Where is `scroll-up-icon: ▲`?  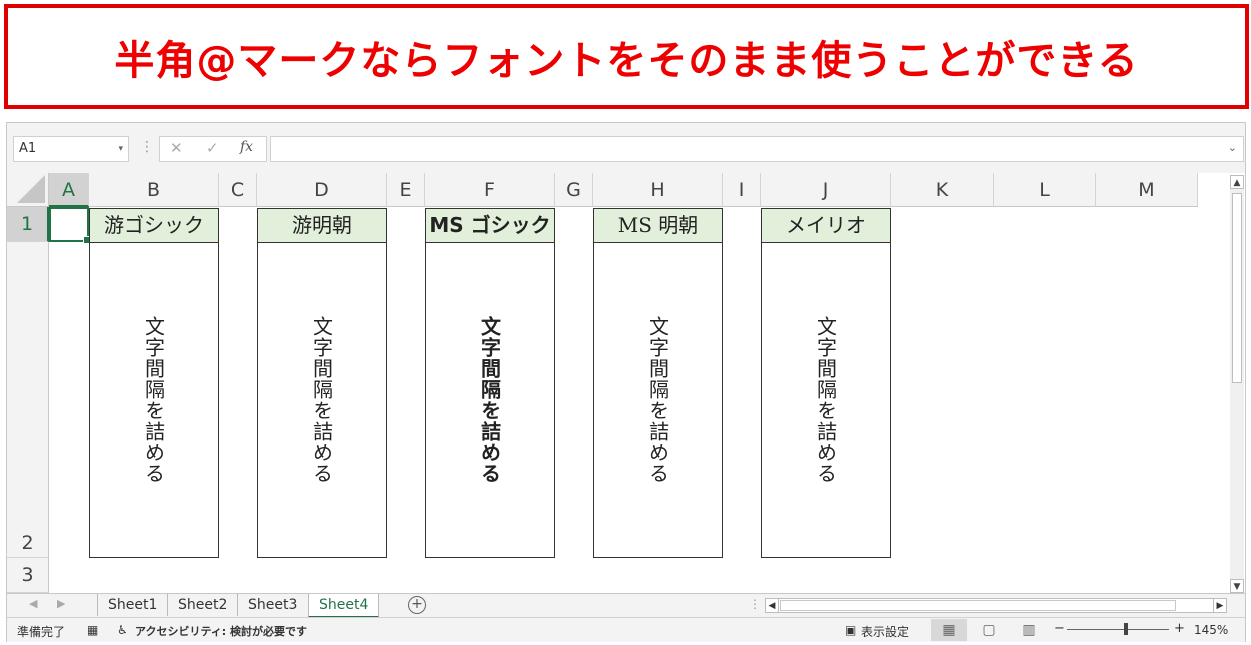
scroll-up-icon: ▲ is located at coordinates (1237, 182).